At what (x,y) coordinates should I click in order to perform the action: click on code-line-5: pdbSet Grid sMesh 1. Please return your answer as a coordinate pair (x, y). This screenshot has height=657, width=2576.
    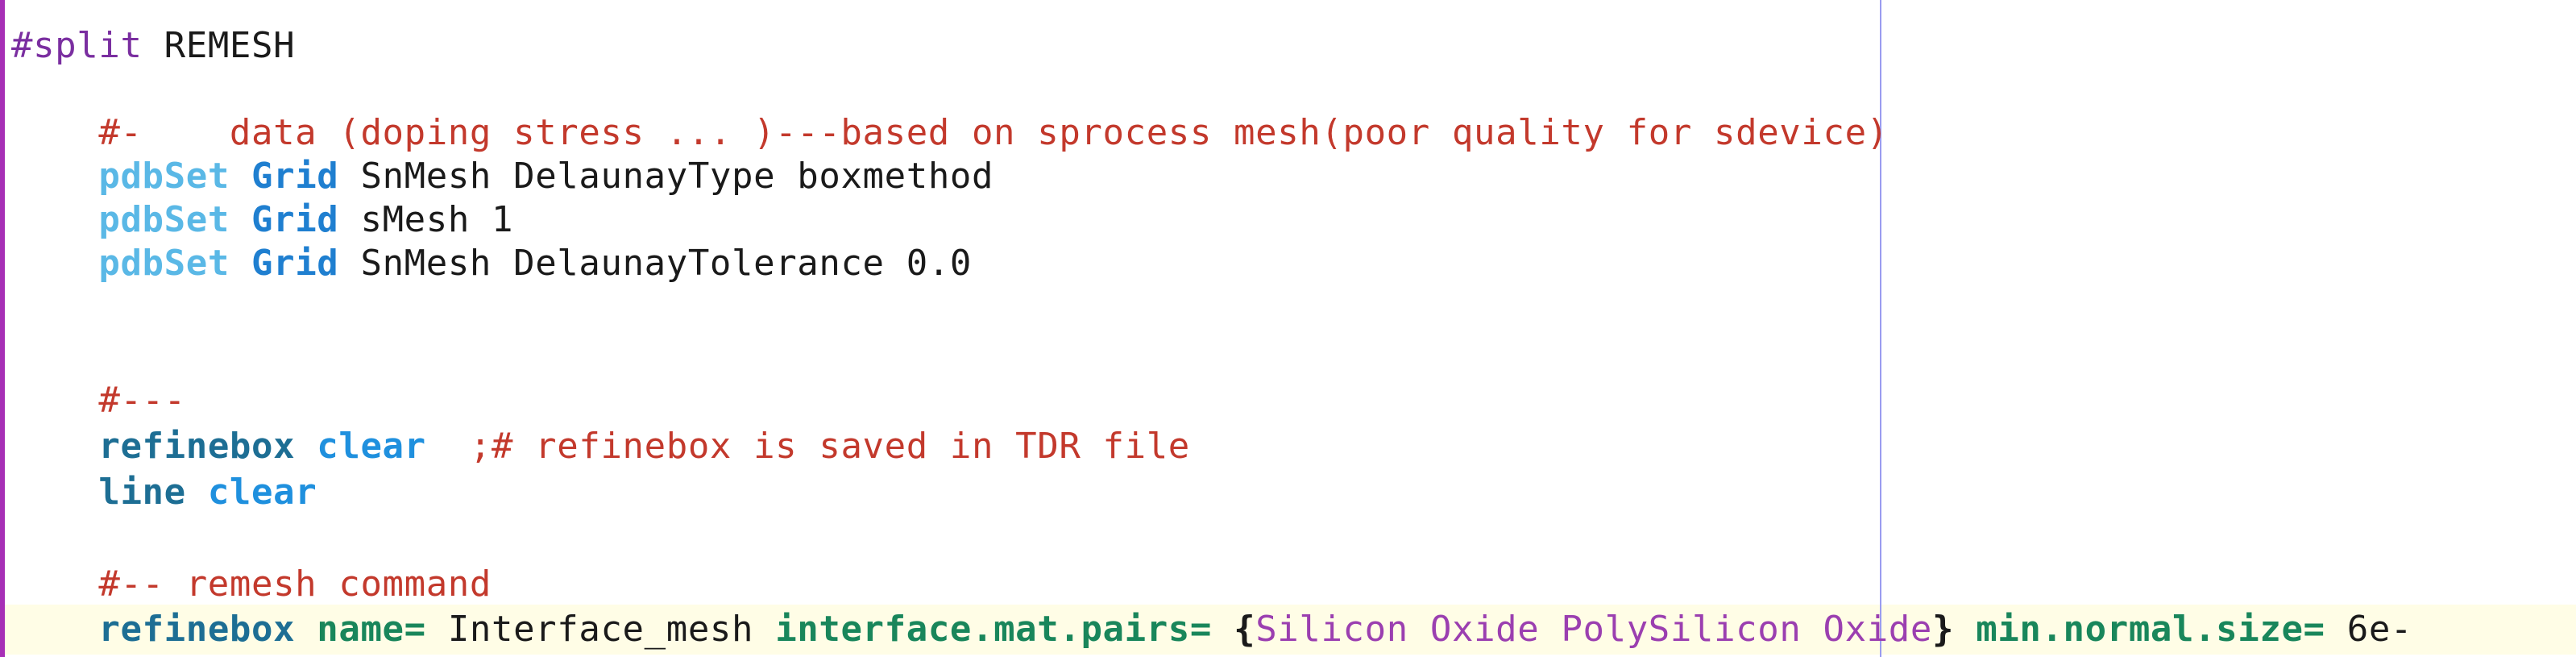
    Looking at the image, I should click on (262, 220).